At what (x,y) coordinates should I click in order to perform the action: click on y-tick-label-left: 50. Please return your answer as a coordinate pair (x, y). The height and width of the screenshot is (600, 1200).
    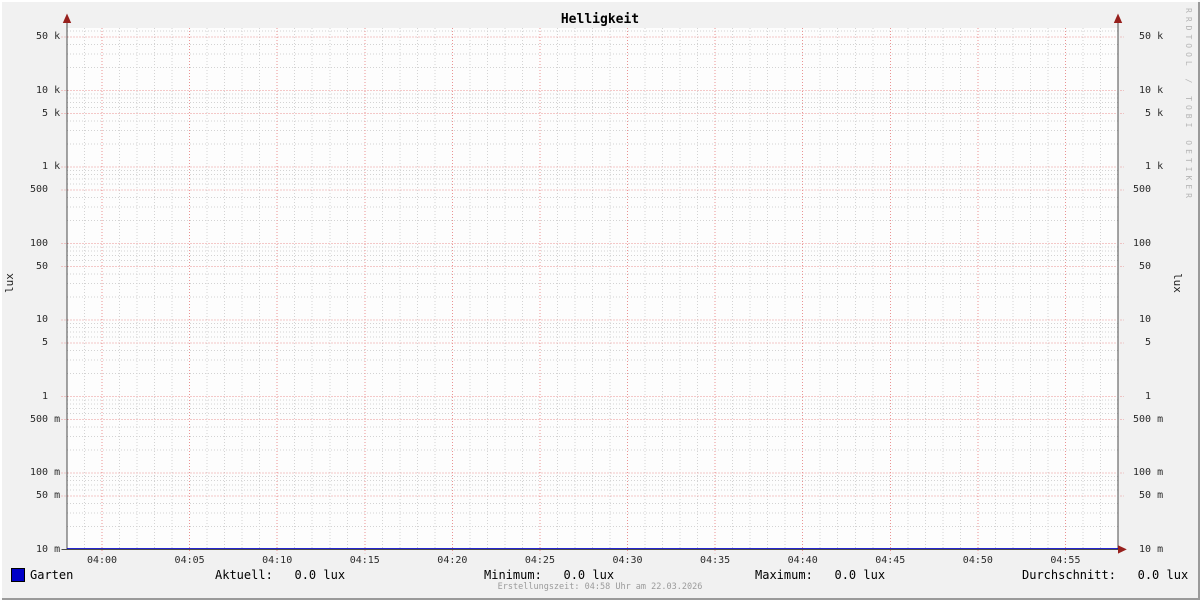
    Looking at the image, I should click on (39, 266).